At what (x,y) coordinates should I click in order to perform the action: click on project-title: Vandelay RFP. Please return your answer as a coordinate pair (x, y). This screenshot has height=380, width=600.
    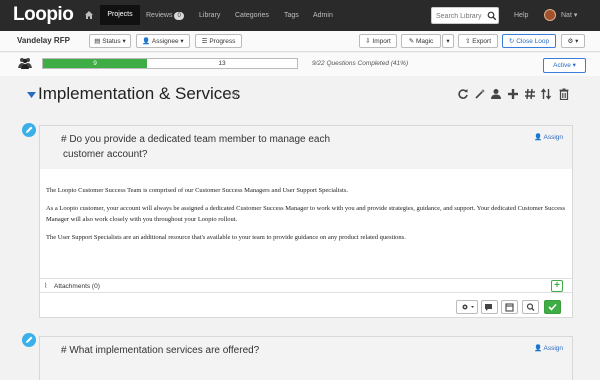
    Looking at the image, I should click on (43, 40).